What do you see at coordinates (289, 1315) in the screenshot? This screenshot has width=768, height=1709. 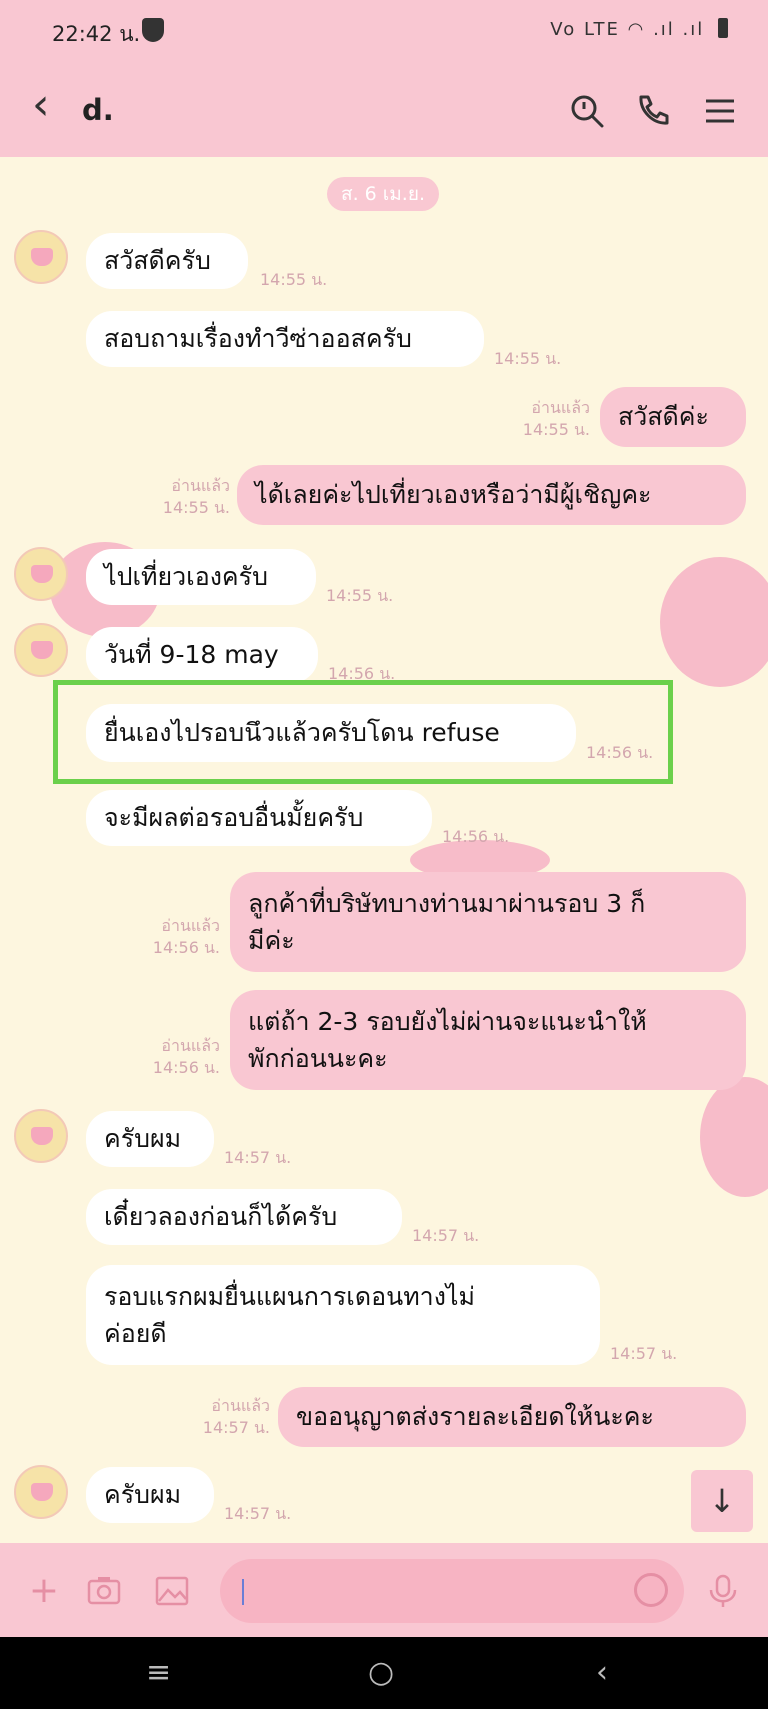 I see `message-text: รอบแรกผมยื่นแผนการเดอนทางไม่ ค่อยดี` at bounding box center [289, 1315].